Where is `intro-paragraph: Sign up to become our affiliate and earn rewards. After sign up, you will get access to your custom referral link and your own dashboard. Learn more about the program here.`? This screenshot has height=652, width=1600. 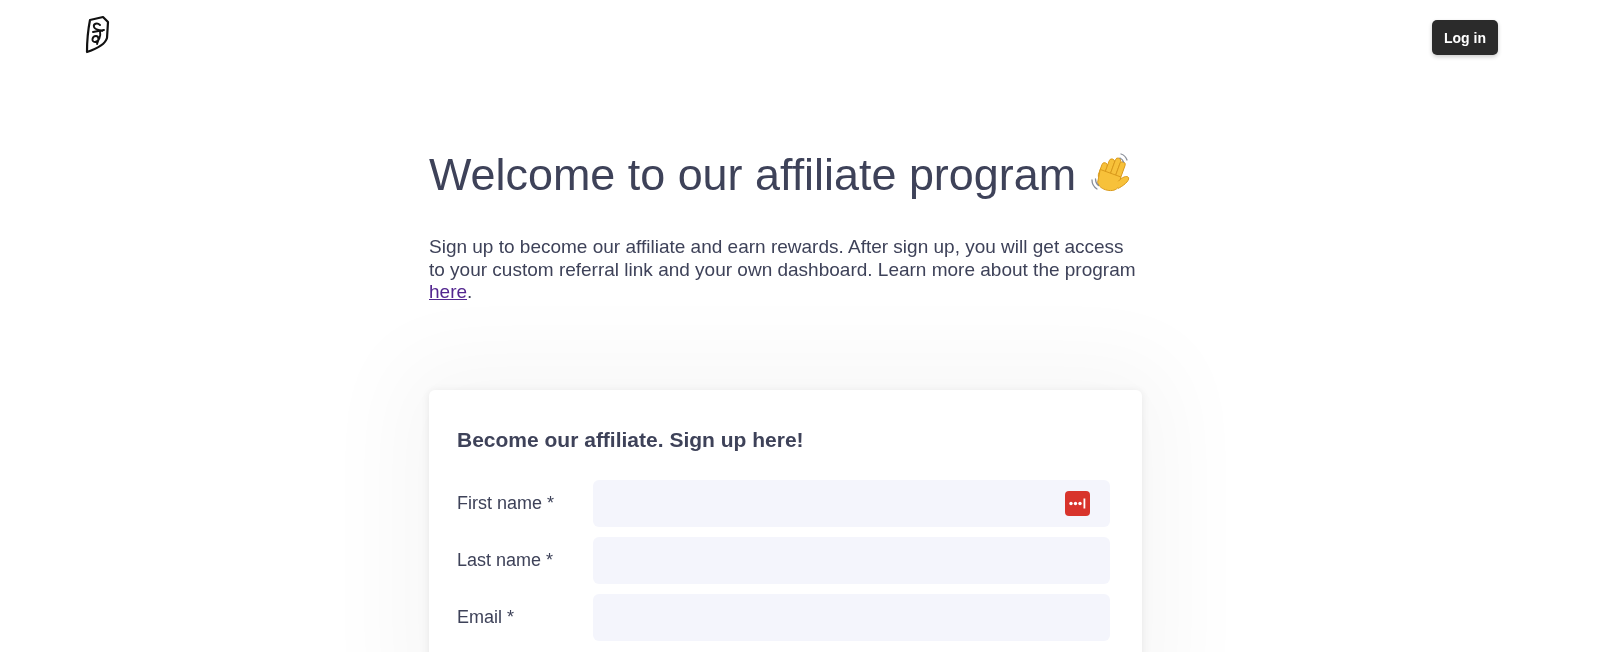
intro-paragraph: Sign up to become our affiliate and earn rewards. After sign up, you will get access to your custom referral link and your own dashboard. Learn more about the program here. is located at coordinates (783, 270).